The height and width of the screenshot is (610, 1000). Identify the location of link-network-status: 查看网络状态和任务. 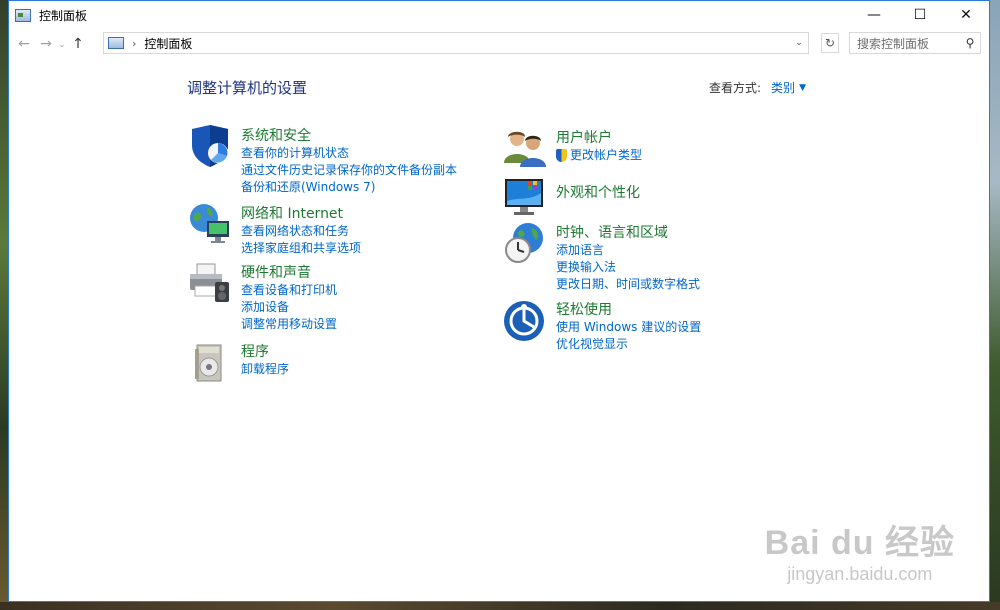
(301, 231).